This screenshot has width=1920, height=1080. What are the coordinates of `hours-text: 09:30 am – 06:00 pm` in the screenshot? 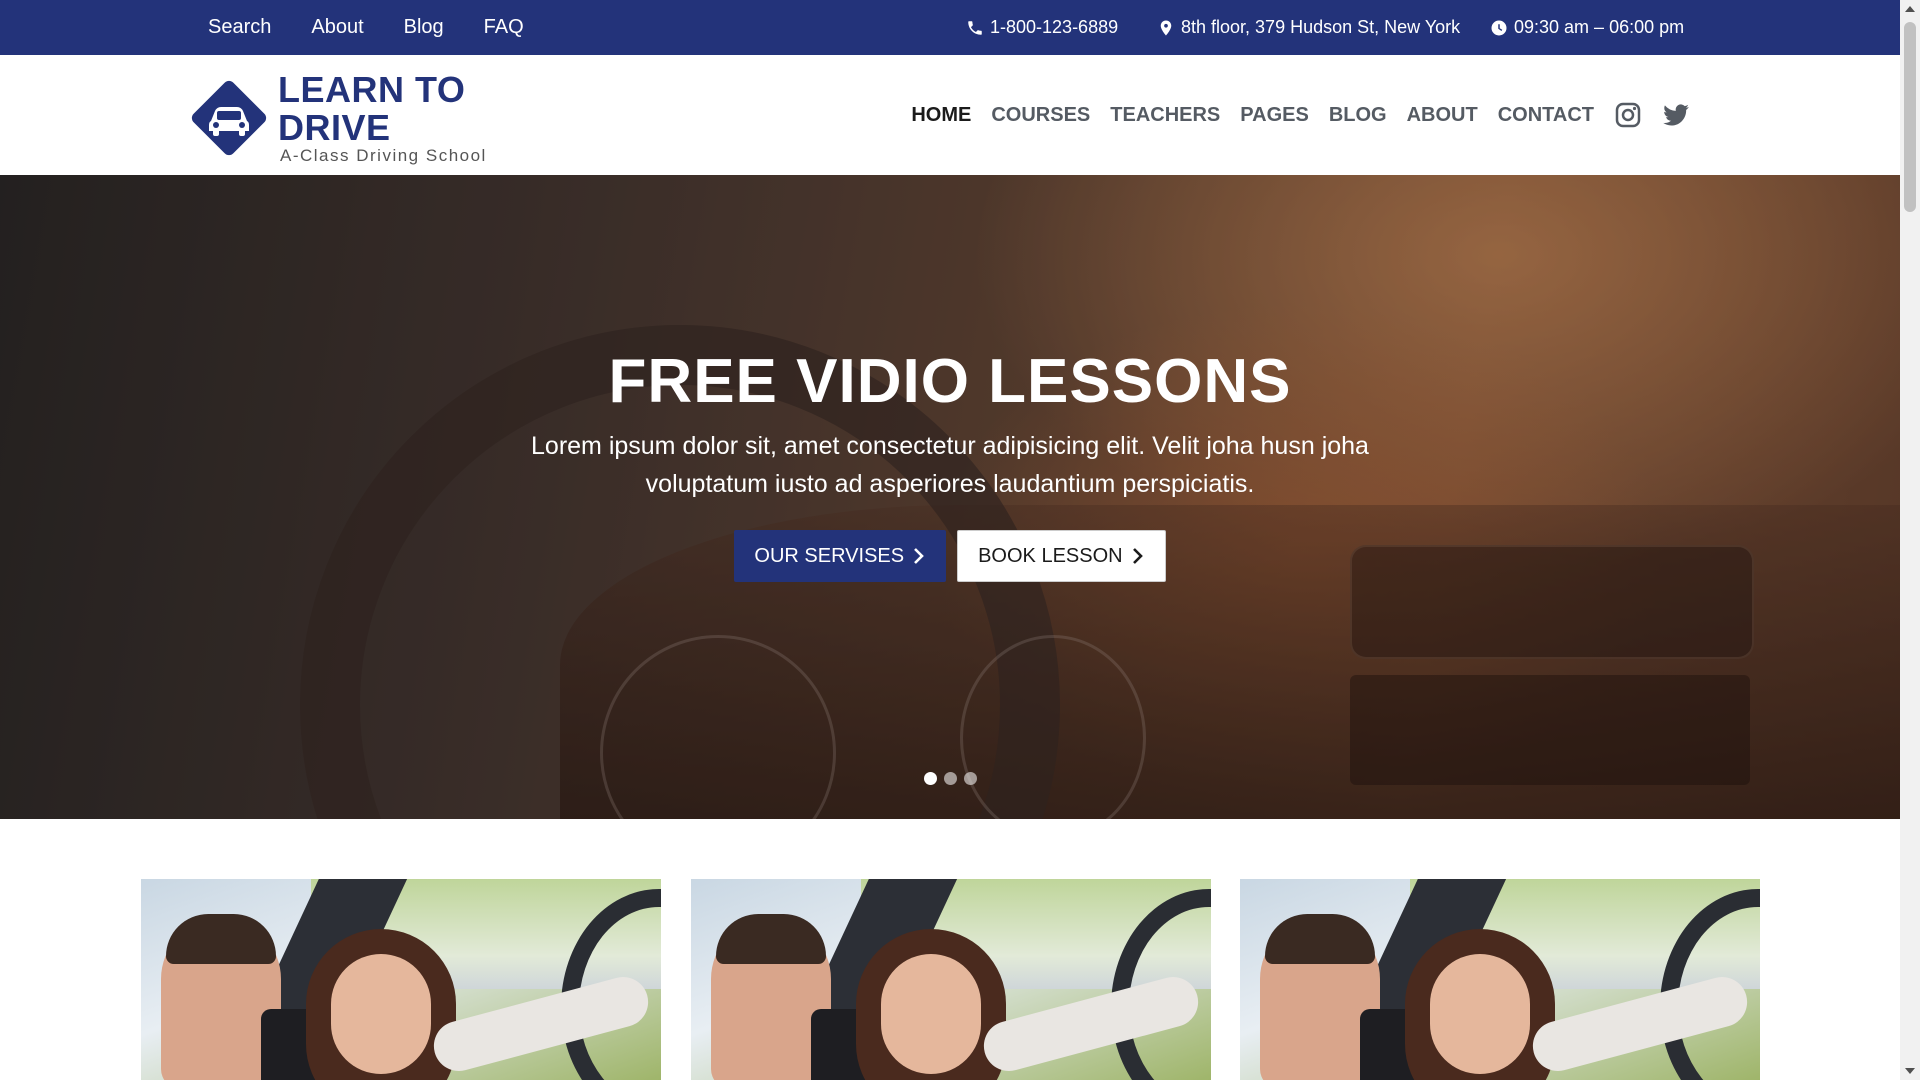 It's located at (1599, 27).